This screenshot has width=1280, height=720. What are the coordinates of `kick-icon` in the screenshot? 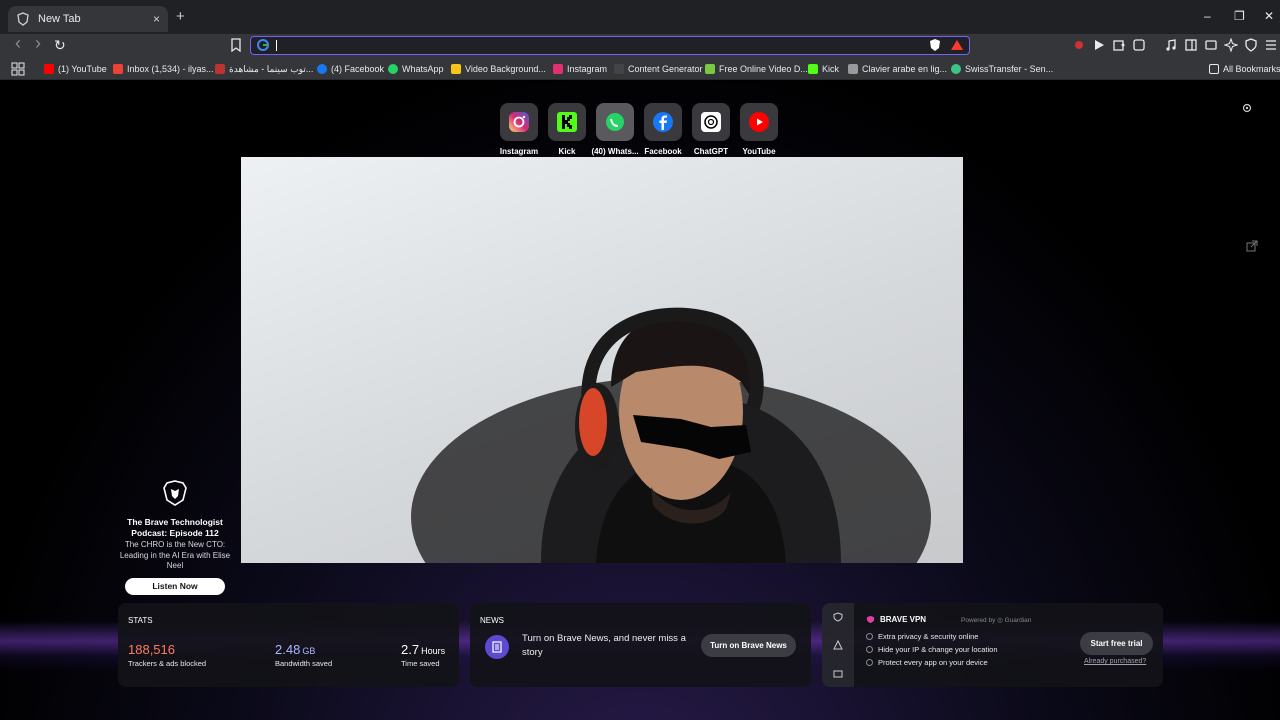 It's located at (567, 122).